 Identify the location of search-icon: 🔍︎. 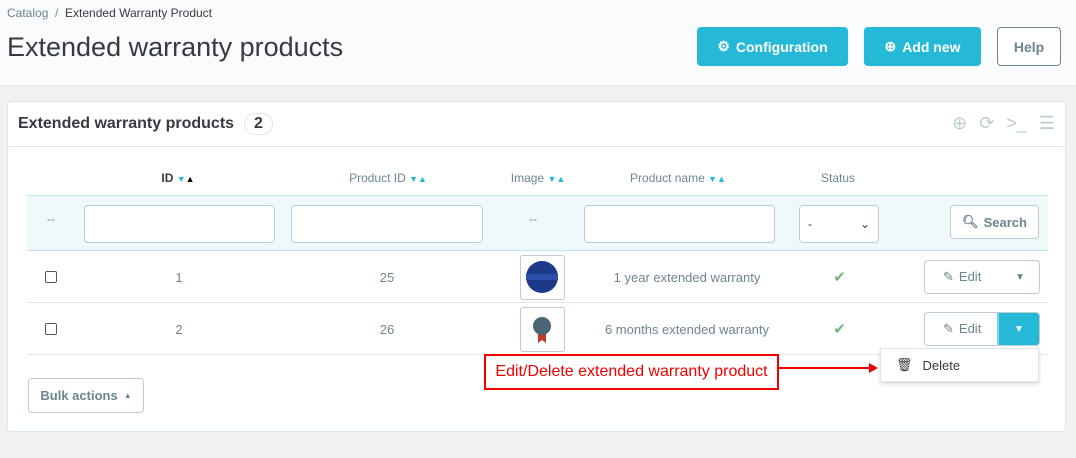
(970, 221).